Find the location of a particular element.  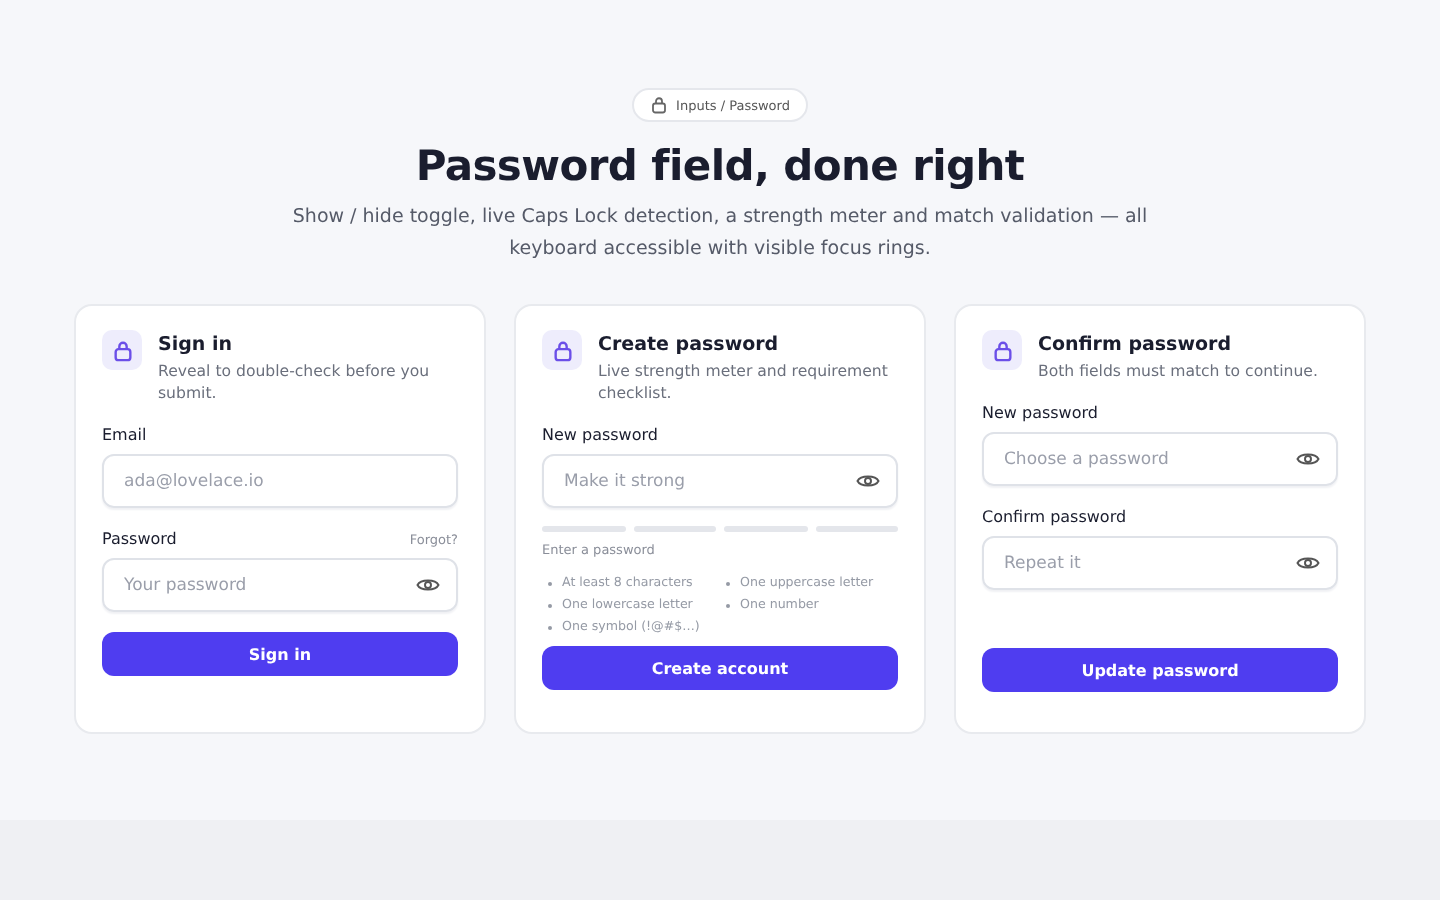

field-label: Confirm password is located at coordinates (1054, 517).